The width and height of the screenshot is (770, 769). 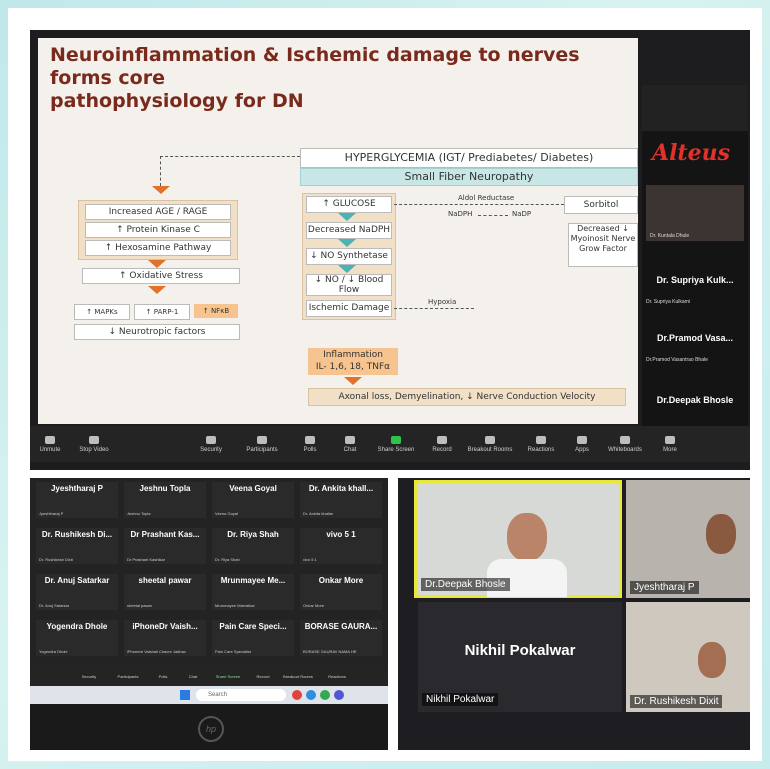 I want to click on gallery-tile-name: Jeshnu Topla, so click(x=165, y=488).